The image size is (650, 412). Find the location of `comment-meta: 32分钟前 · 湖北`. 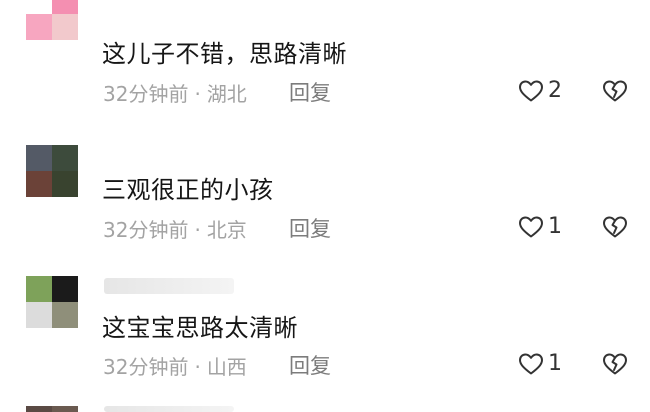

comment-meta: 32分钟前 · 湖北 is located at coordinates (175, 92).